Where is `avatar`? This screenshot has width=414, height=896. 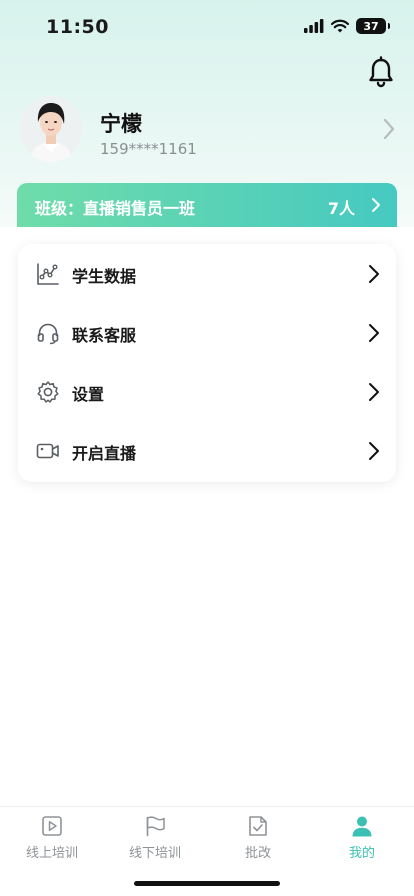 avatar is located at coordinates (51, 129).